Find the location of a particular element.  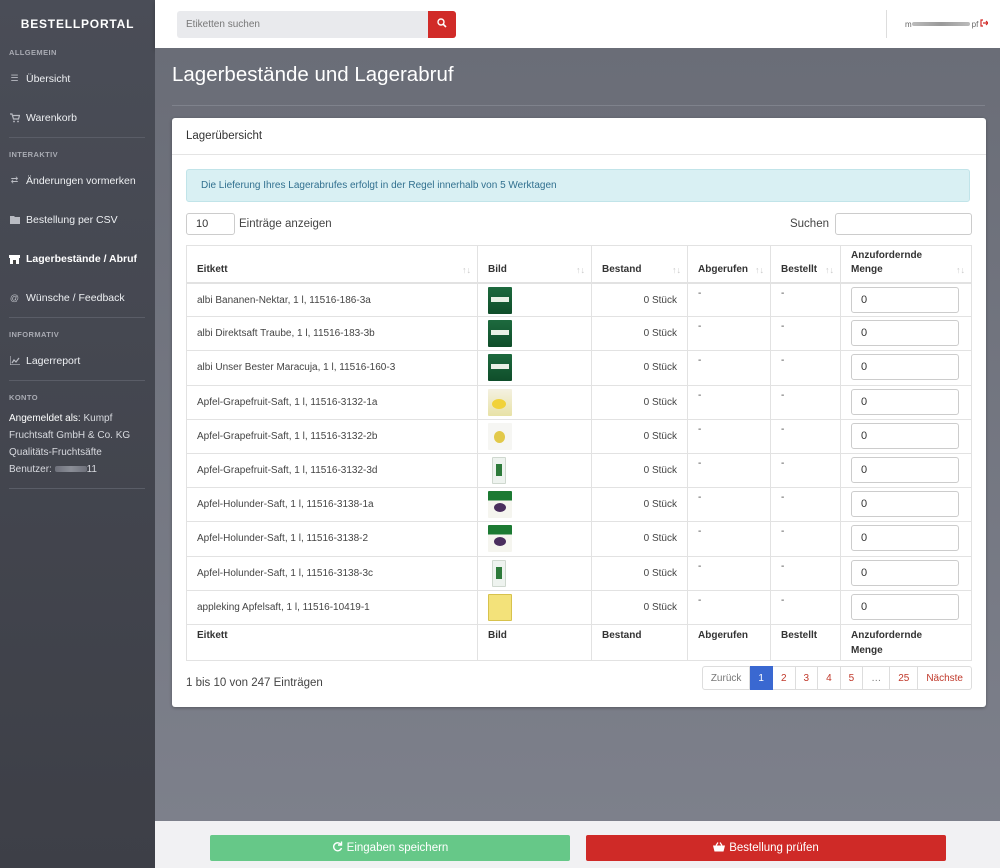

user-menu: m pf is located at coordinates (943, 24).